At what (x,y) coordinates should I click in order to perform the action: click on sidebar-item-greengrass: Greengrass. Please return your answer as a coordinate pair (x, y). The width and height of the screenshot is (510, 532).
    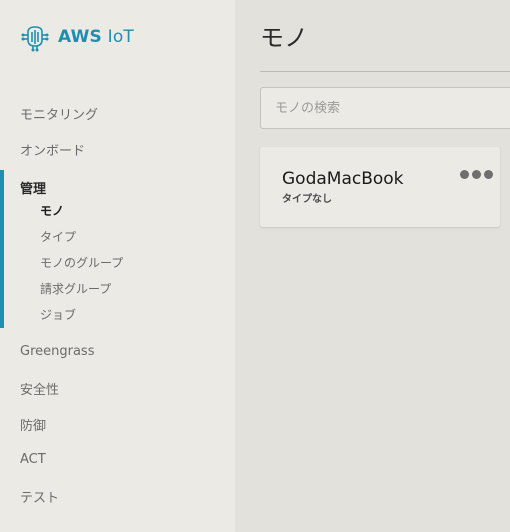
    Looking at the image, I should click on (57, 351).